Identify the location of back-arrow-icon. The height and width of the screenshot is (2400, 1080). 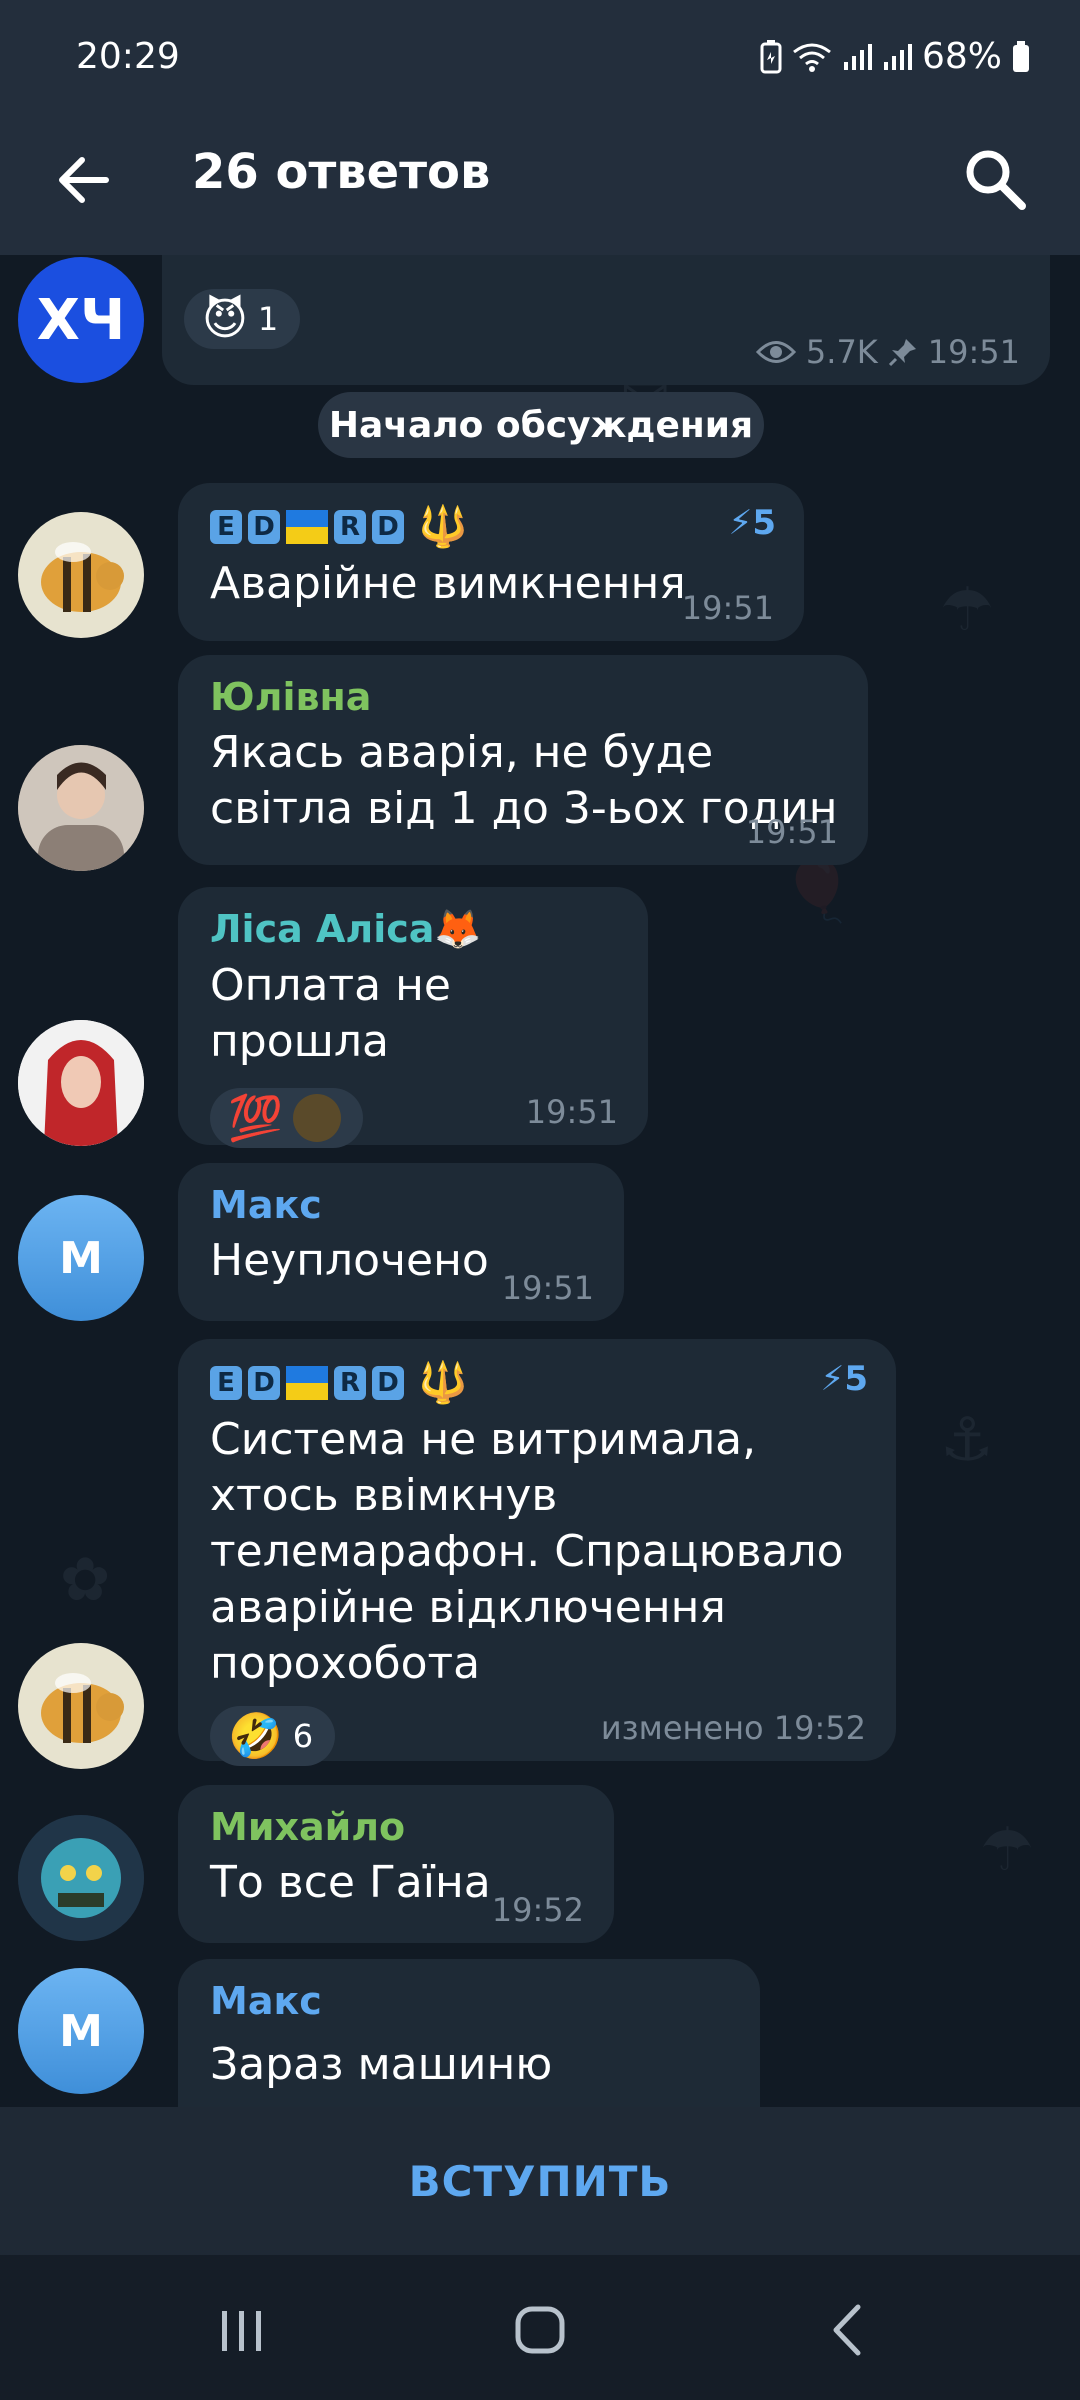
(84, 180).